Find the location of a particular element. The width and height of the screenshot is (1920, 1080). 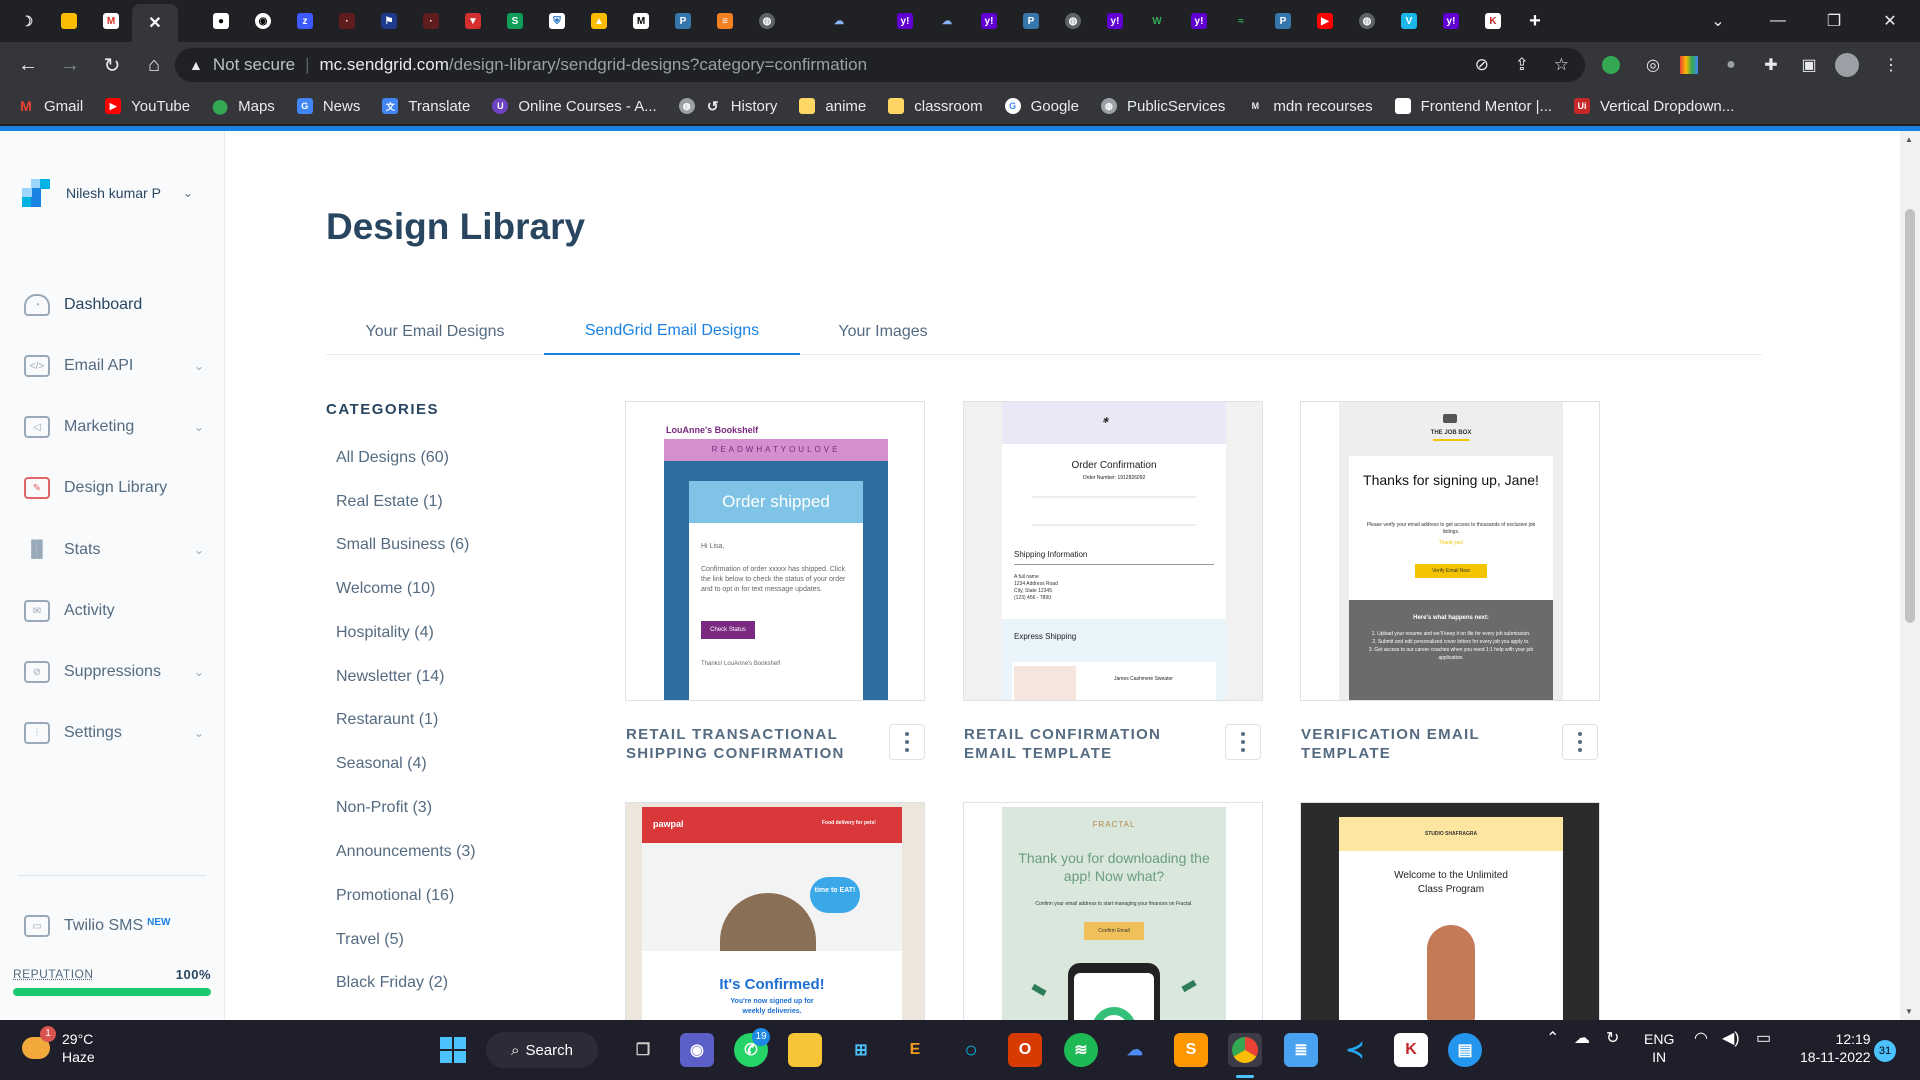

tab: ☁ is located at coordinates (947, 21).